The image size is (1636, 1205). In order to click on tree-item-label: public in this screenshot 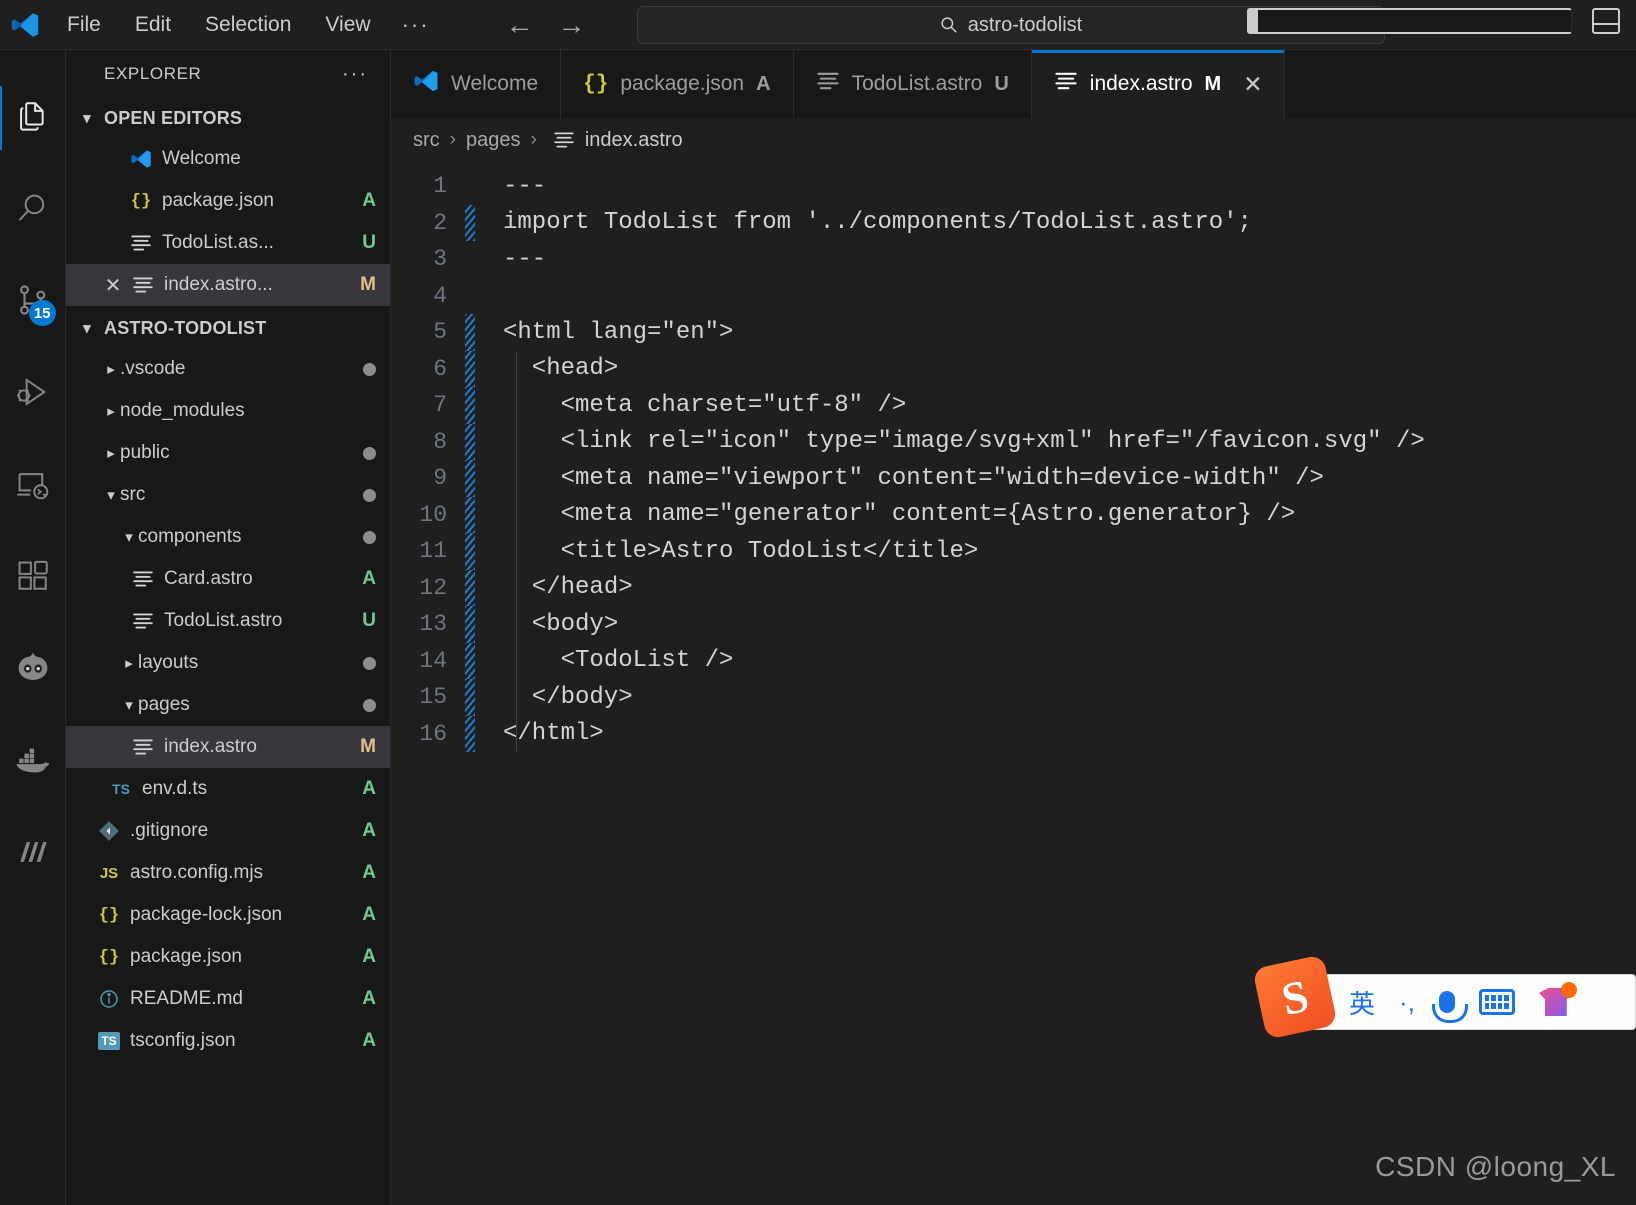, I will do `click(145, 452)`.